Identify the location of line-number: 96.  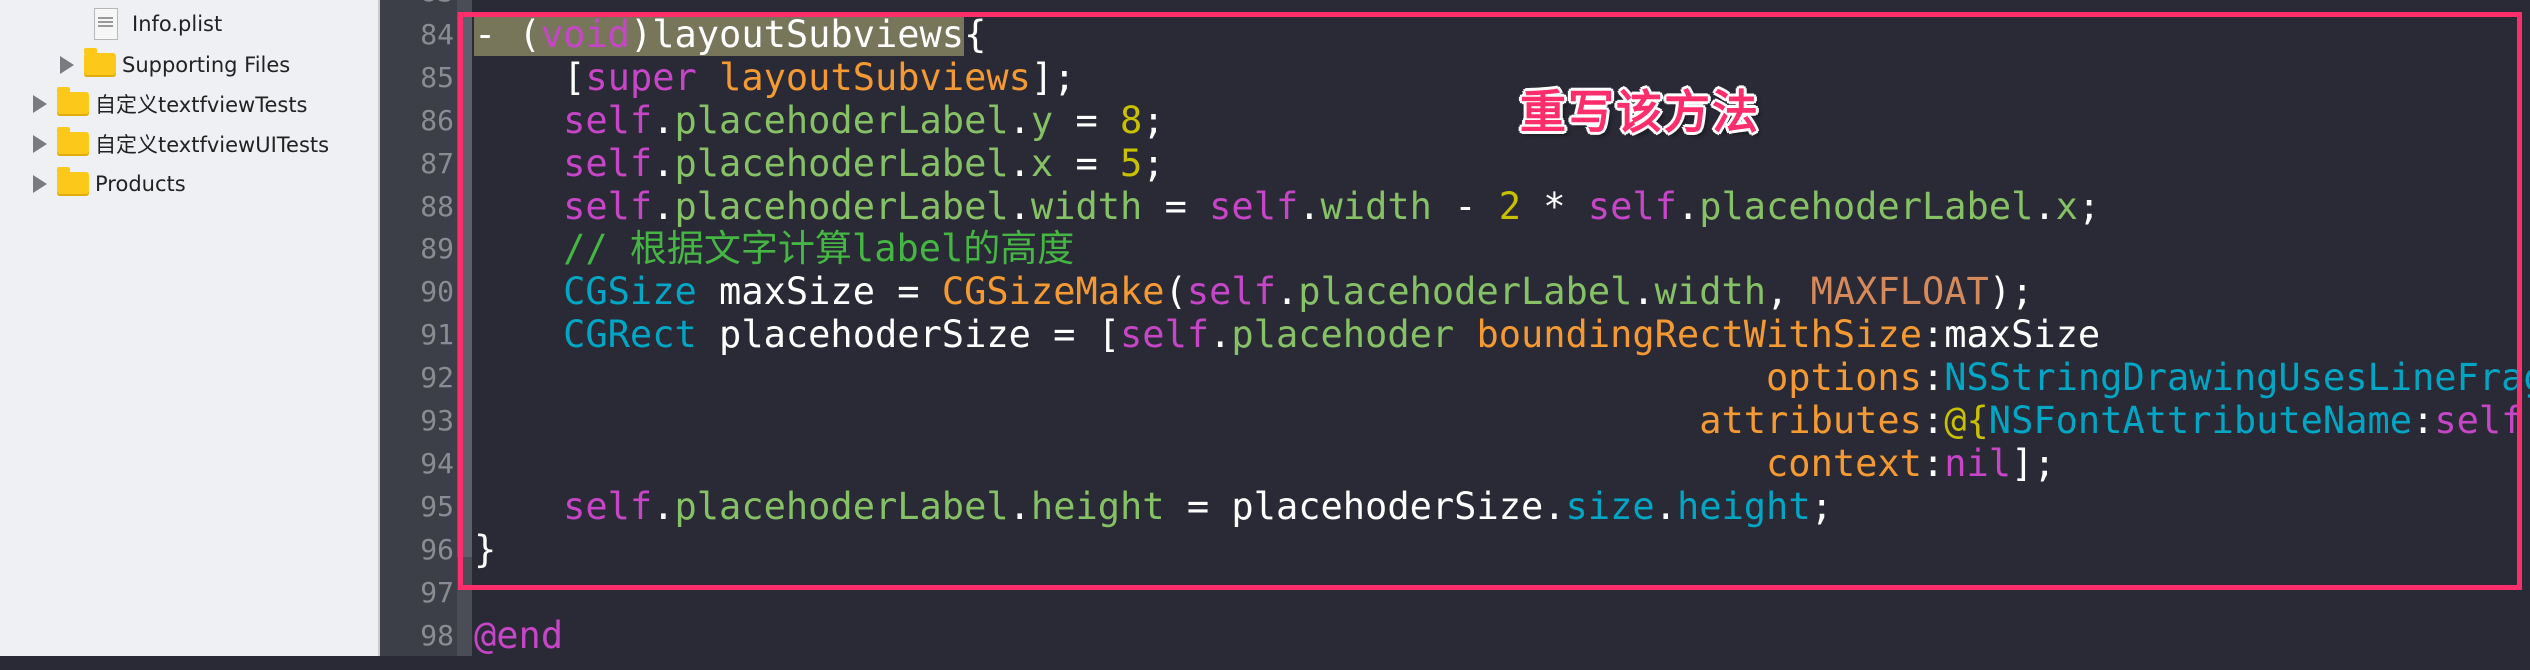
(437, 549).